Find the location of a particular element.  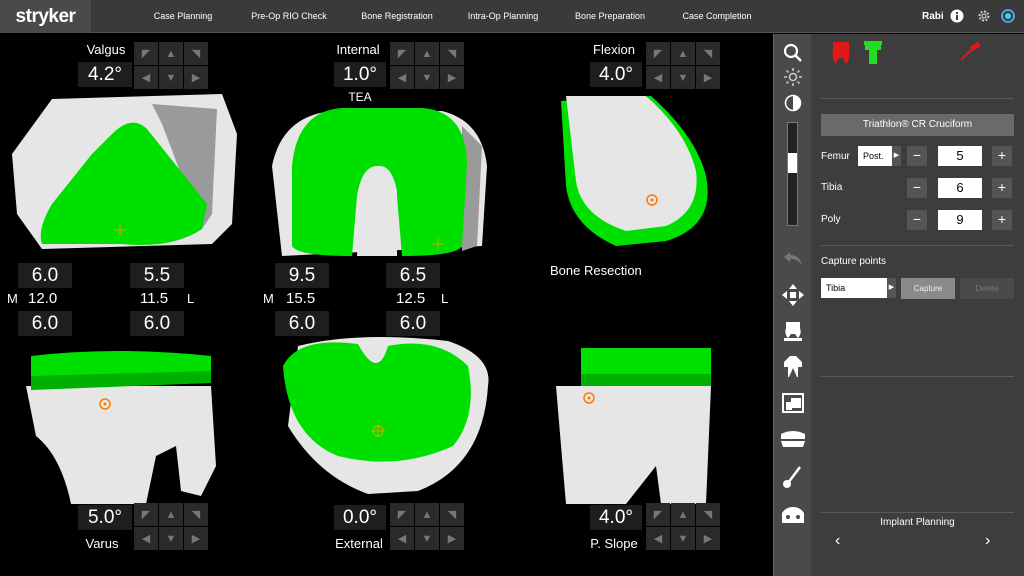

capture-bone-select: Tibia ▶ is located at coordinates (858, 288).